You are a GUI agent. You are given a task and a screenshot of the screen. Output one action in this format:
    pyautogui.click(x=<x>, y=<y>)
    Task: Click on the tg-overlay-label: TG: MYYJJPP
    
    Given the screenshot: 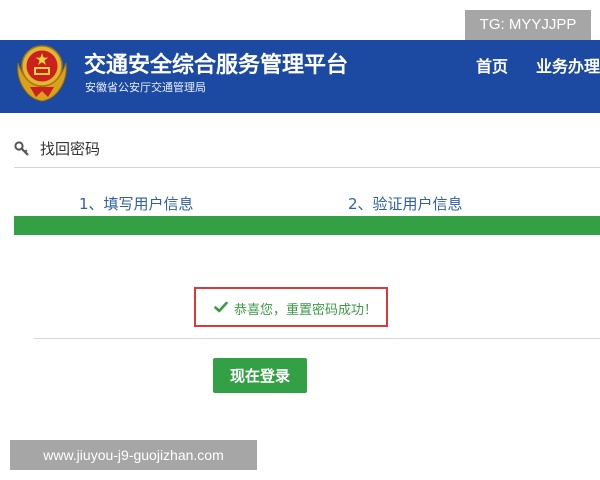 What is the action you would take?
    pyautogui.click(x=528, y=25)
    